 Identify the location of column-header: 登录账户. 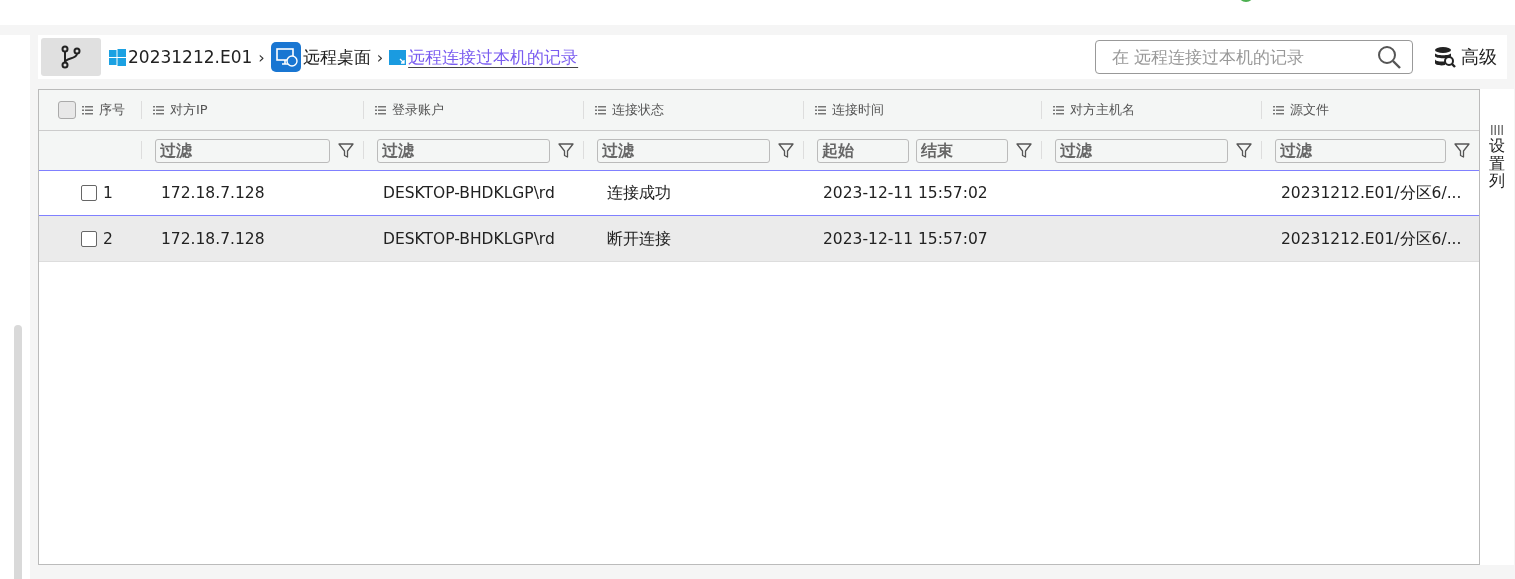
(418, 110).